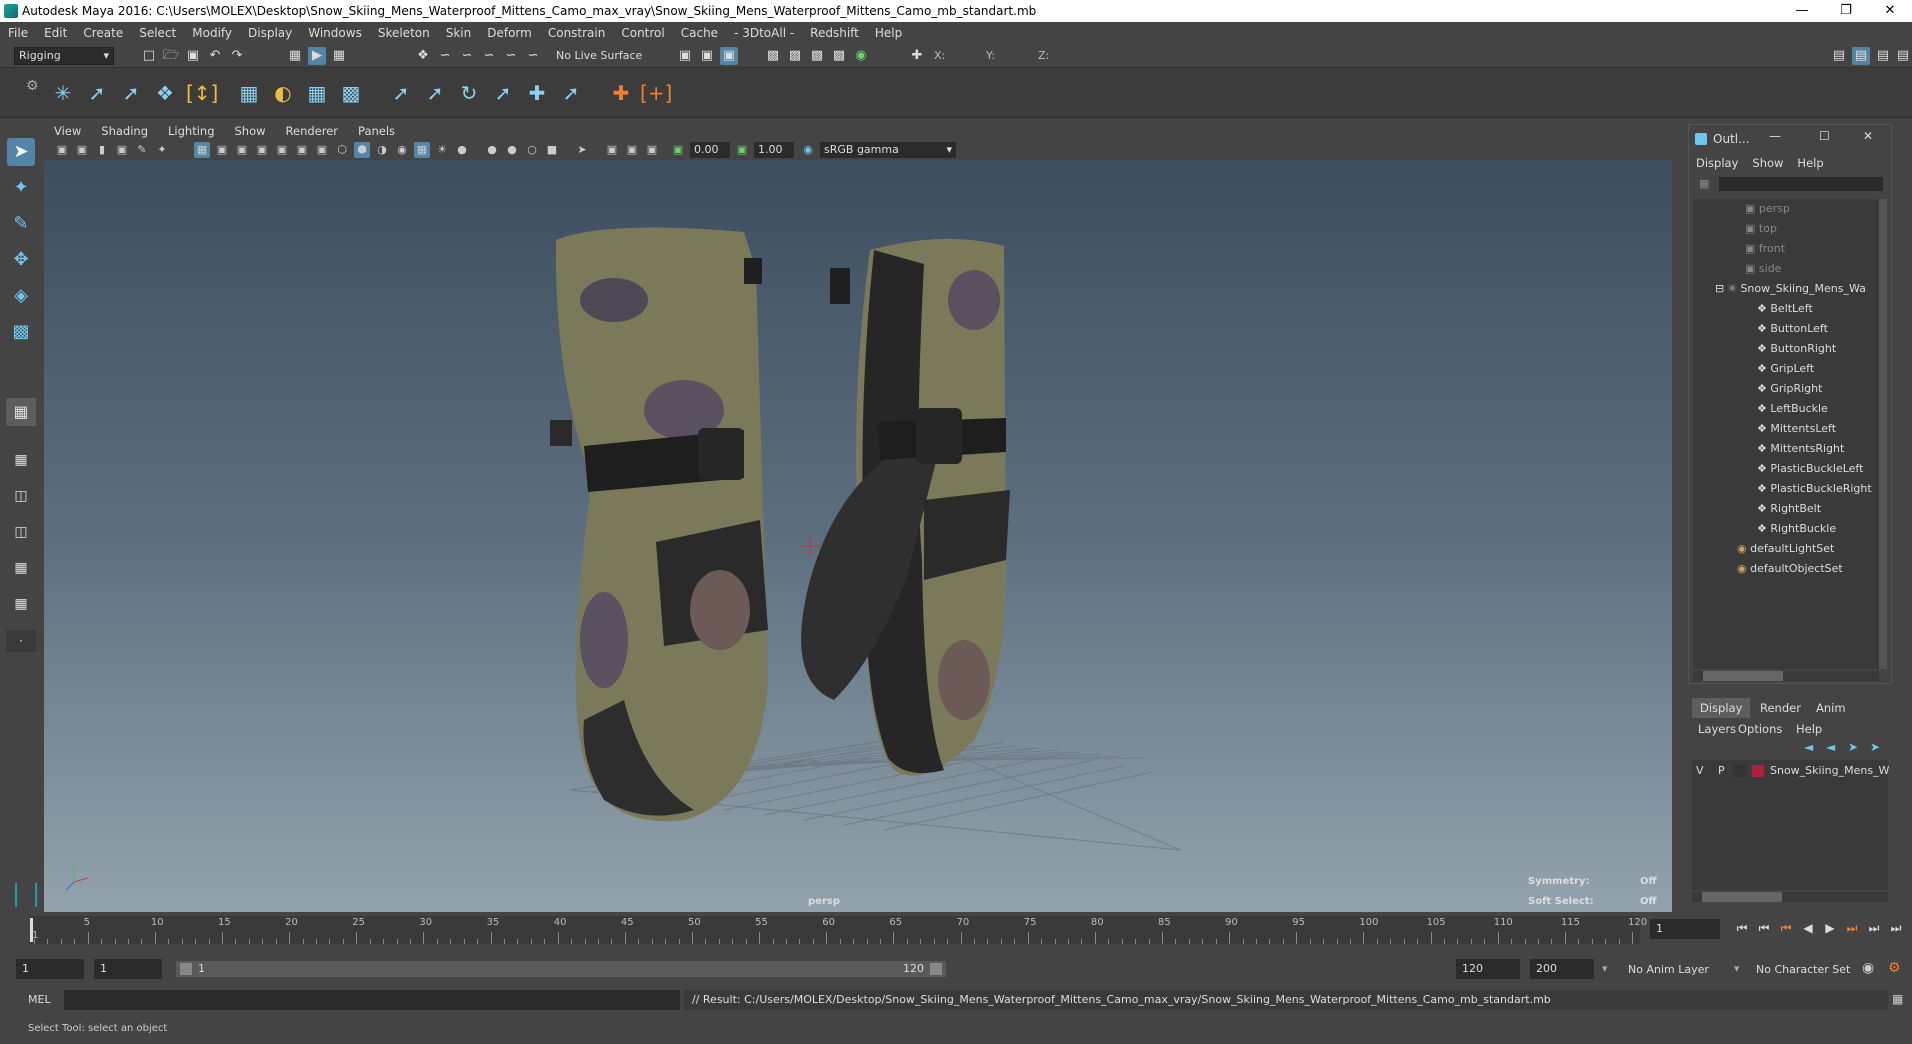 Image resolution: width=1912 pixels, height=1044 pixels. I want to click on shelf-gear-icon: ⚙, so click(32, 86).